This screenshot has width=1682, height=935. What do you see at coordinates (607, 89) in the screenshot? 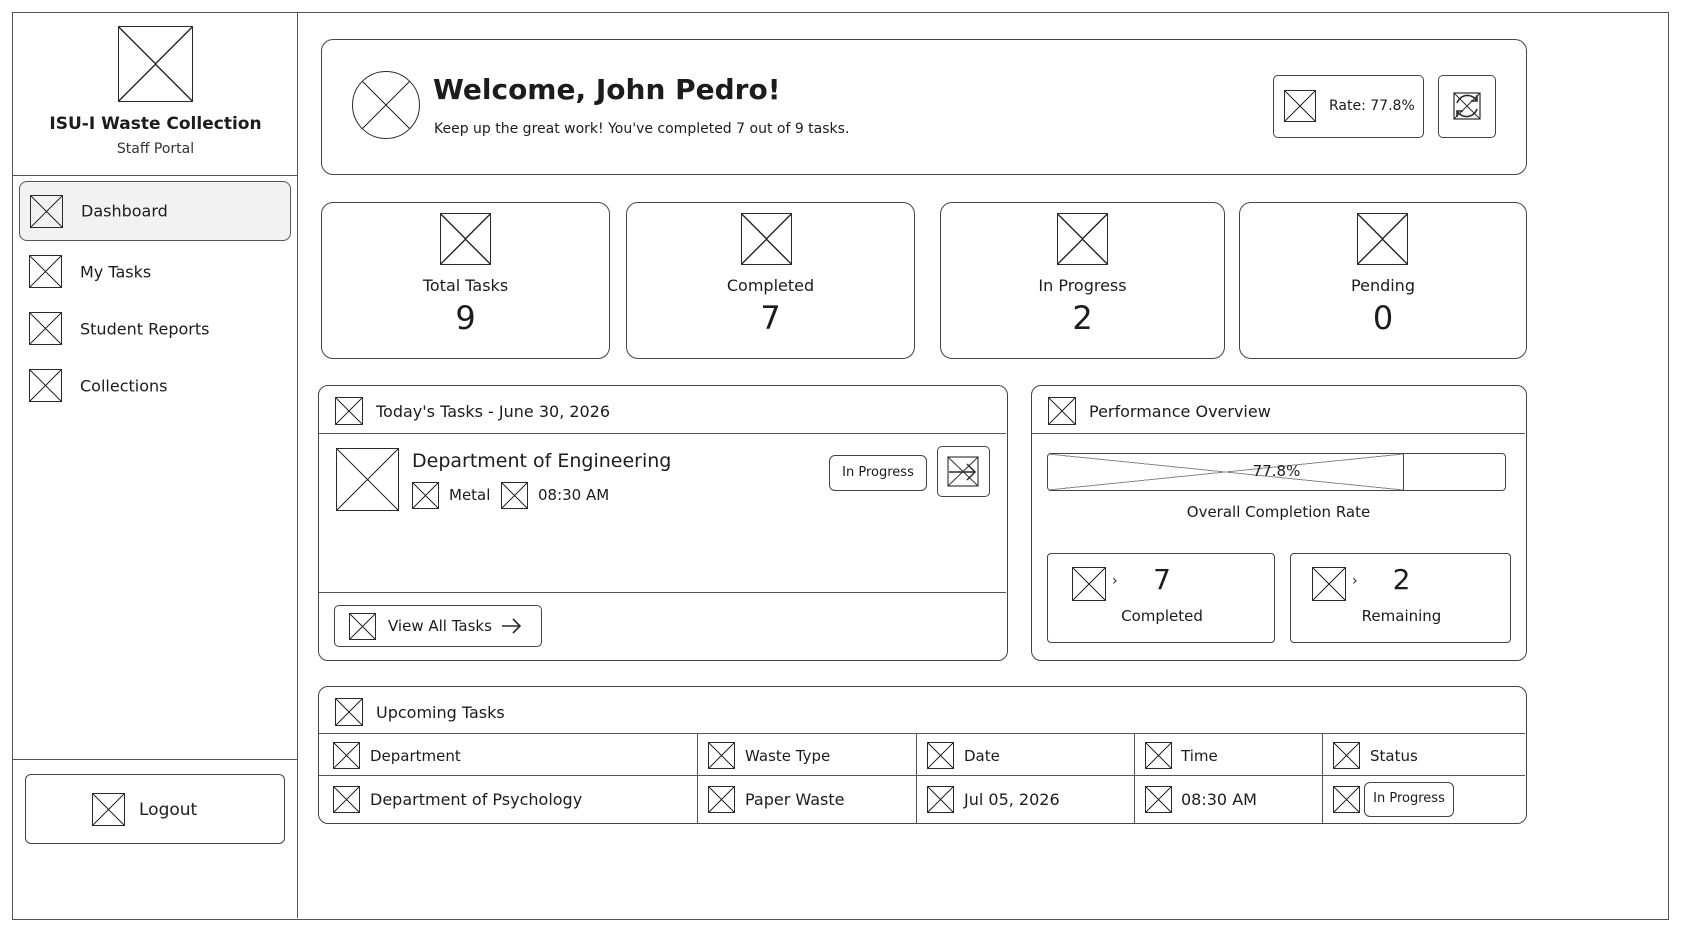
I see `welcome-title: Welcome, John Pedro!` at bounding box center [607, 89].